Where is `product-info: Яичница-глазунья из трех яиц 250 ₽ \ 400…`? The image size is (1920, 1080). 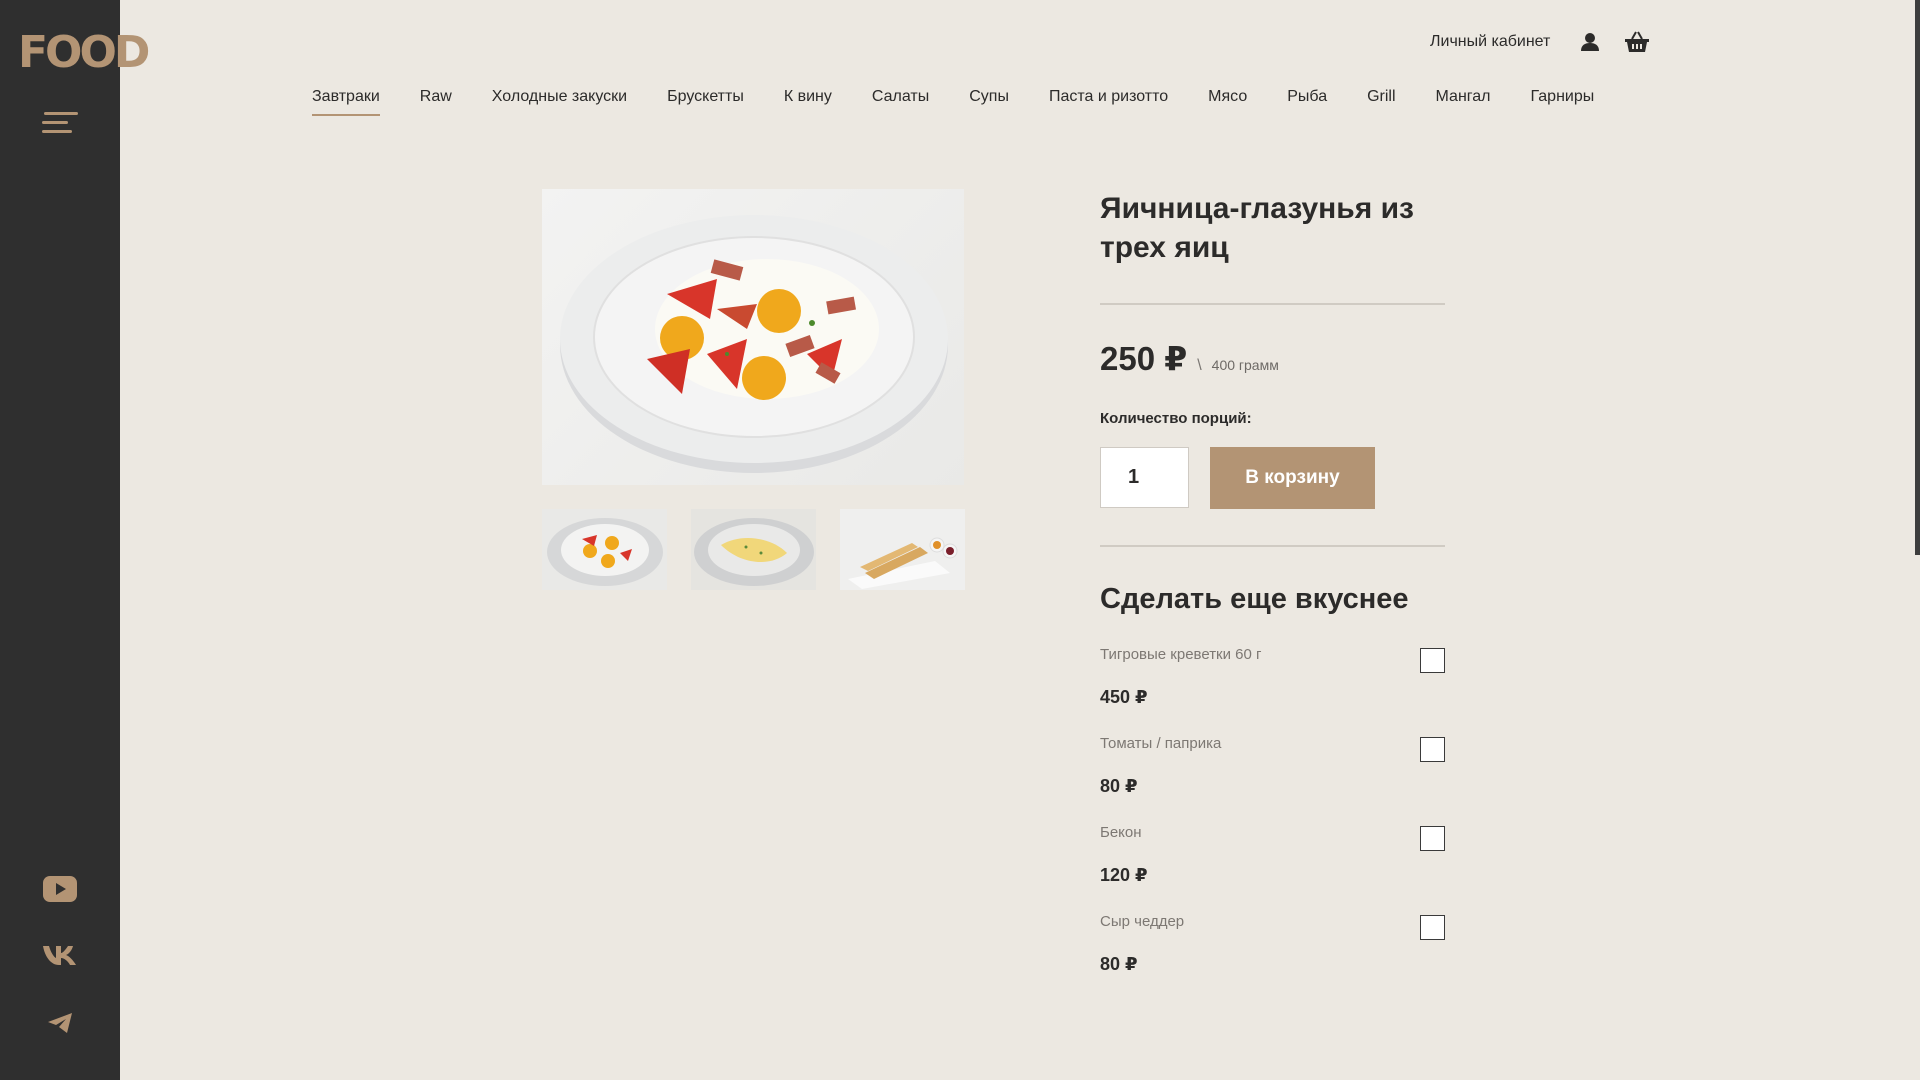
product-info: Яичница-глазунья из трех яиц 250 ₽ \ 400… is located at coordinates (1272, 591).